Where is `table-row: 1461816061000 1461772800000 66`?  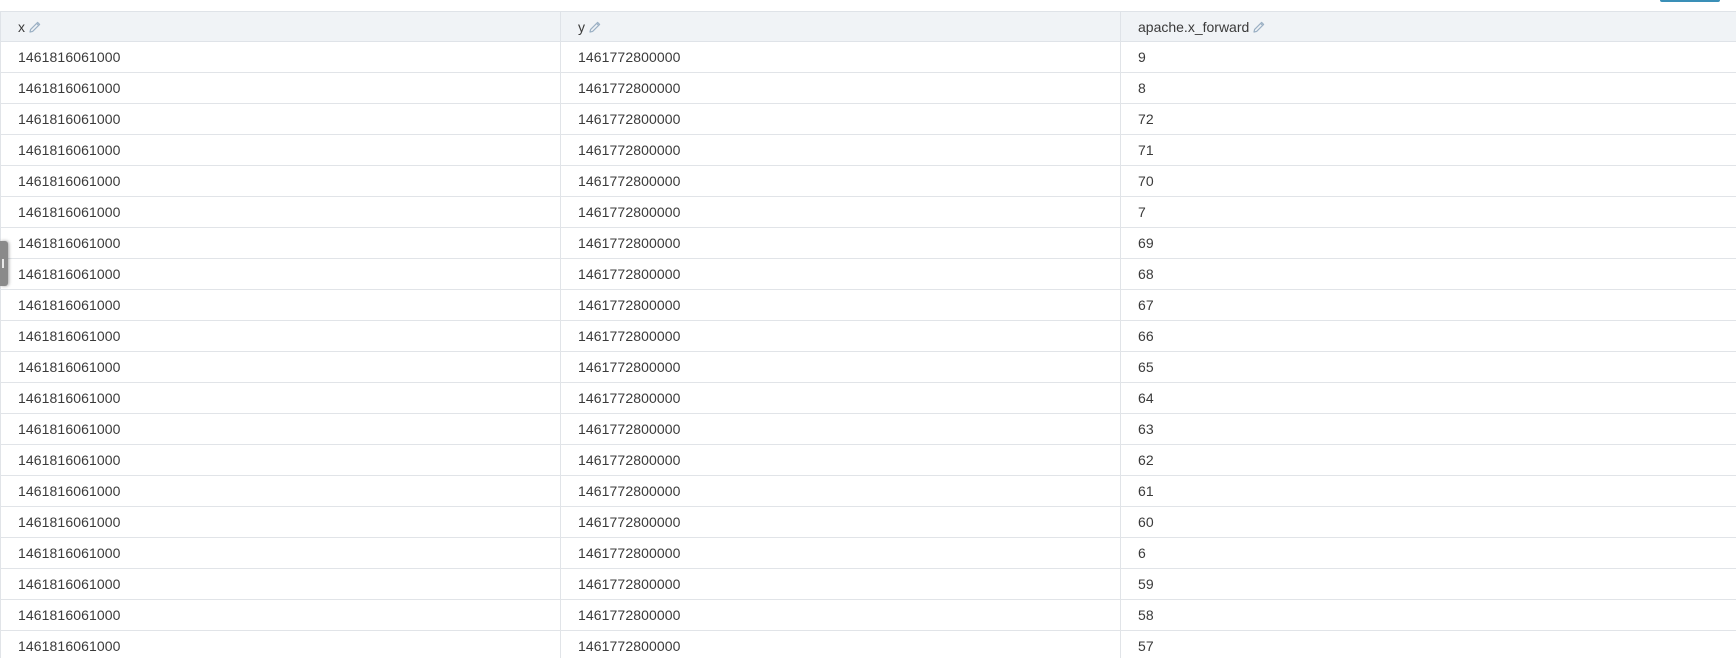 table-row: 1461816061000 1461772800000 66 is located at coordinates (868, 336).